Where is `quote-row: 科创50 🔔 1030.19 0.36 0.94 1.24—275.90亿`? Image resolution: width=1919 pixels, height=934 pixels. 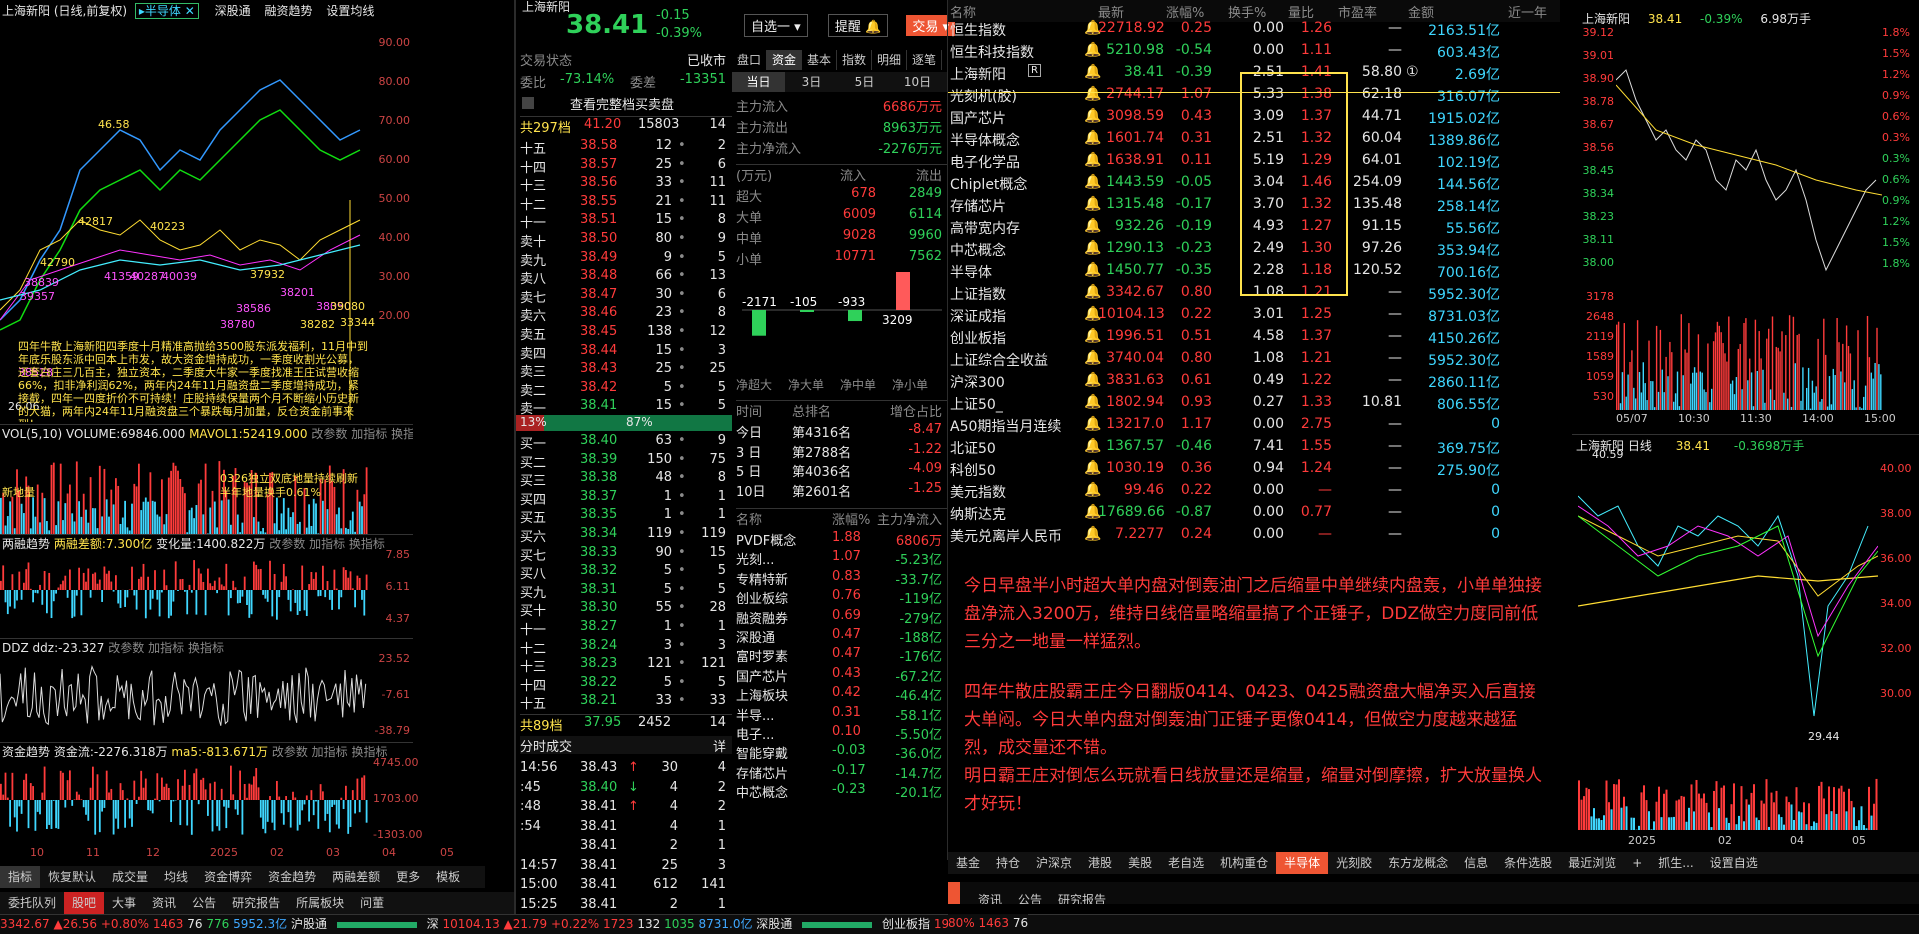
quote-row: 科创50 🔔 1030.19 0.36 0.94 1.24—275.90亿 is located at coordinates (1254, 469).